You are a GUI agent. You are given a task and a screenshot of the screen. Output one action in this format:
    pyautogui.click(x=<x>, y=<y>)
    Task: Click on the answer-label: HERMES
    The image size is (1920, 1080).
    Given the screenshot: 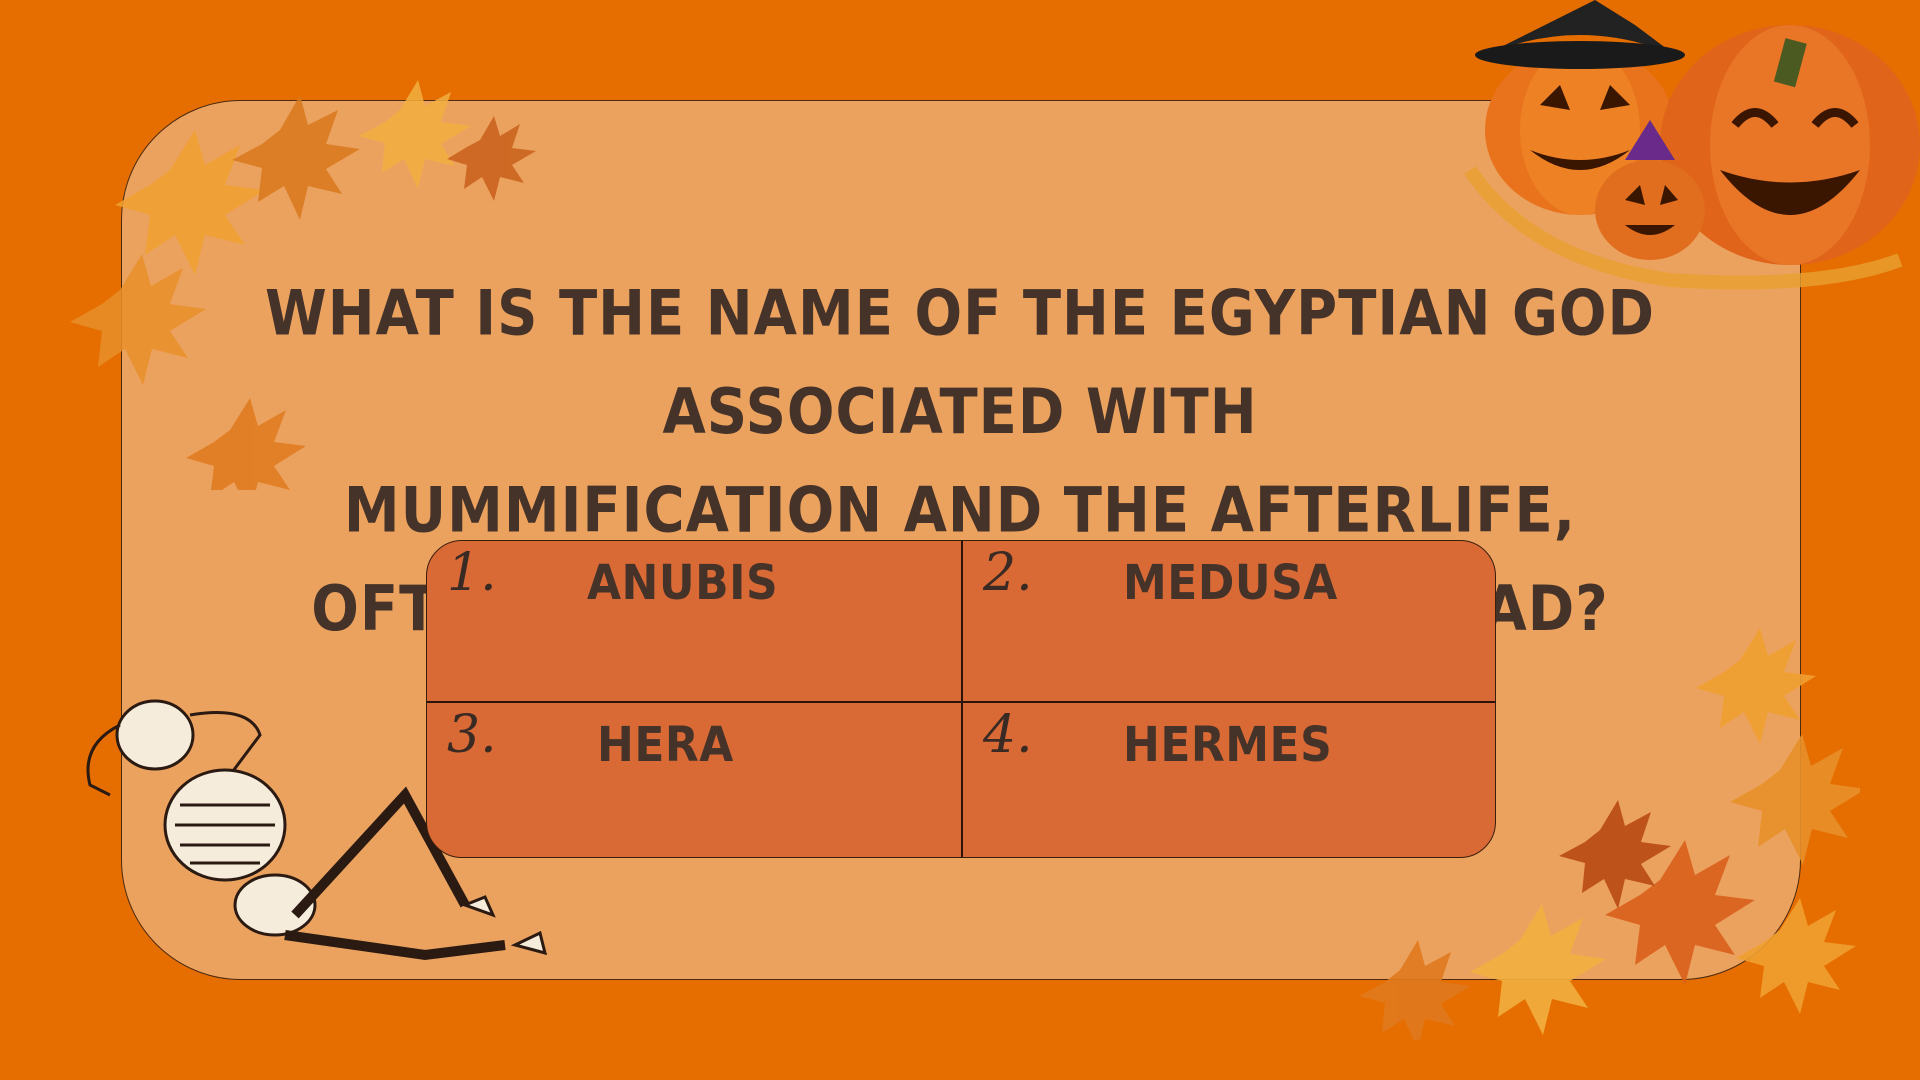 What is the action you would take?
    pyautogui.click(x=1228, y=745)
    